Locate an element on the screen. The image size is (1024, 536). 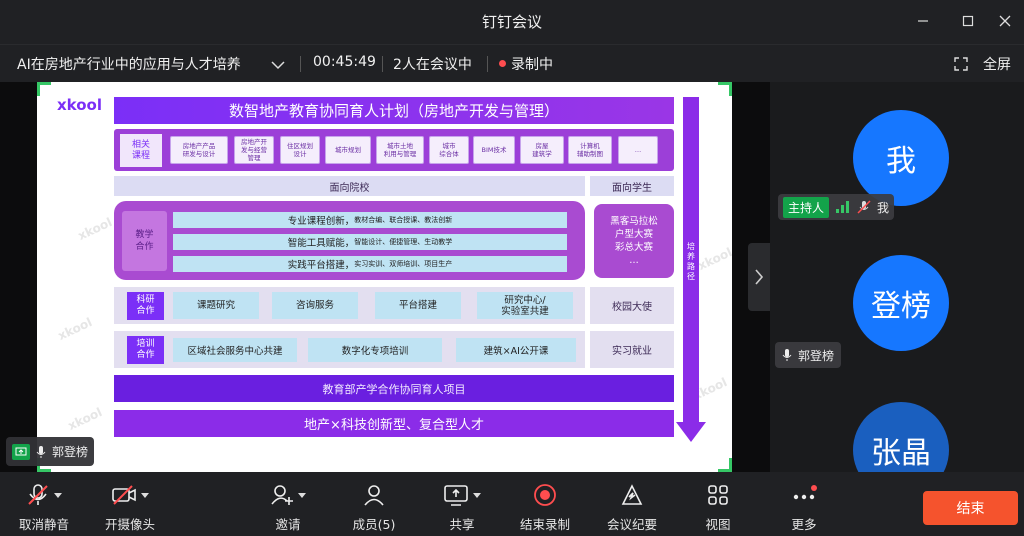
talent-goal-bar: 地产×科技创新型、复合型人才 is located at coordinates (394, 423).